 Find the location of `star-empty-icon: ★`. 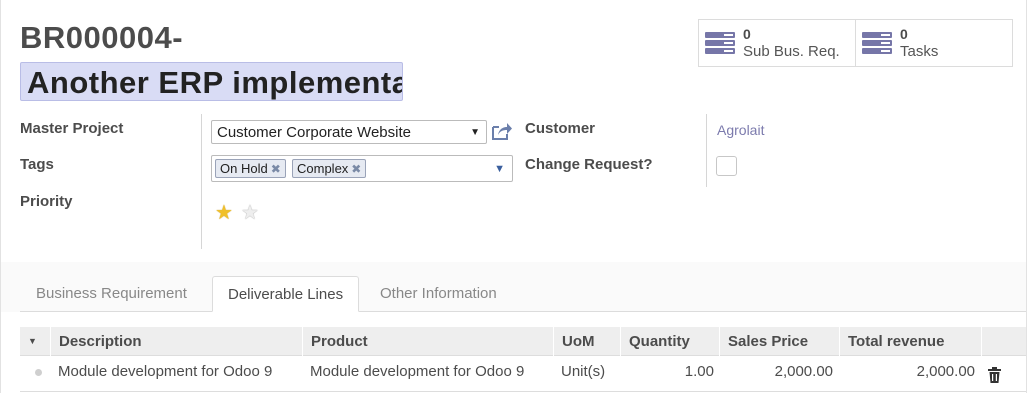

star-empty-icon: ★ is located at coordinates (250, 213).